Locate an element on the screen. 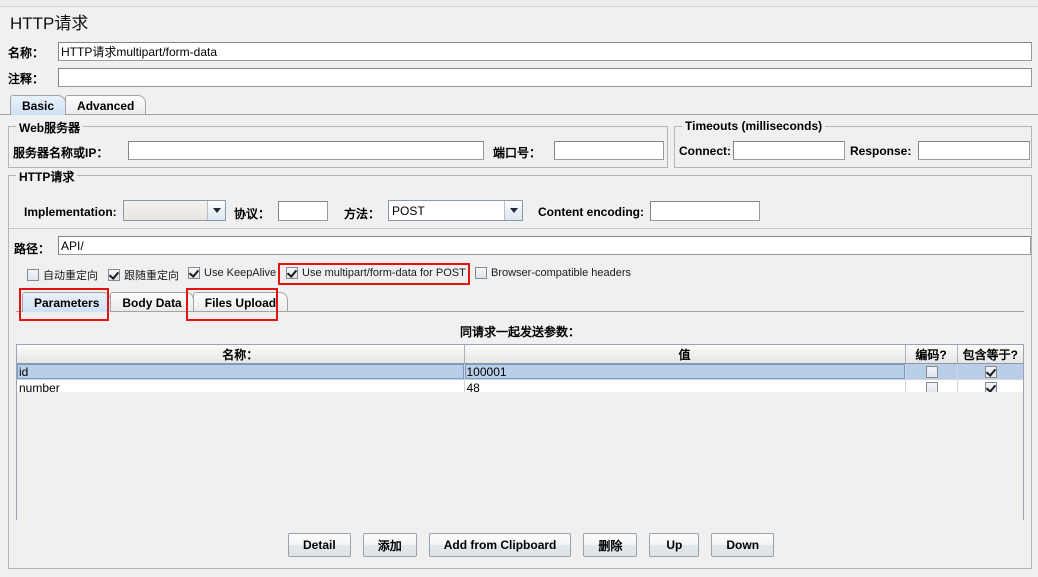  tab-advanced-label: Advanced is located at coordinates (106, 105).